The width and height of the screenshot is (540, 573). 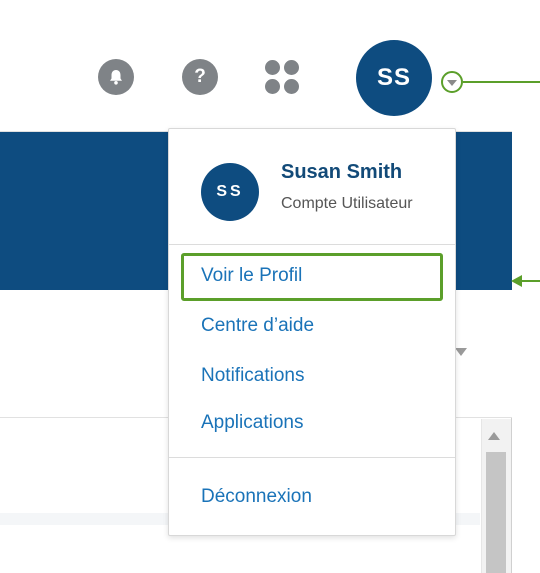 I want to click on menu-avatar: SS, so click(x=230, y=192).